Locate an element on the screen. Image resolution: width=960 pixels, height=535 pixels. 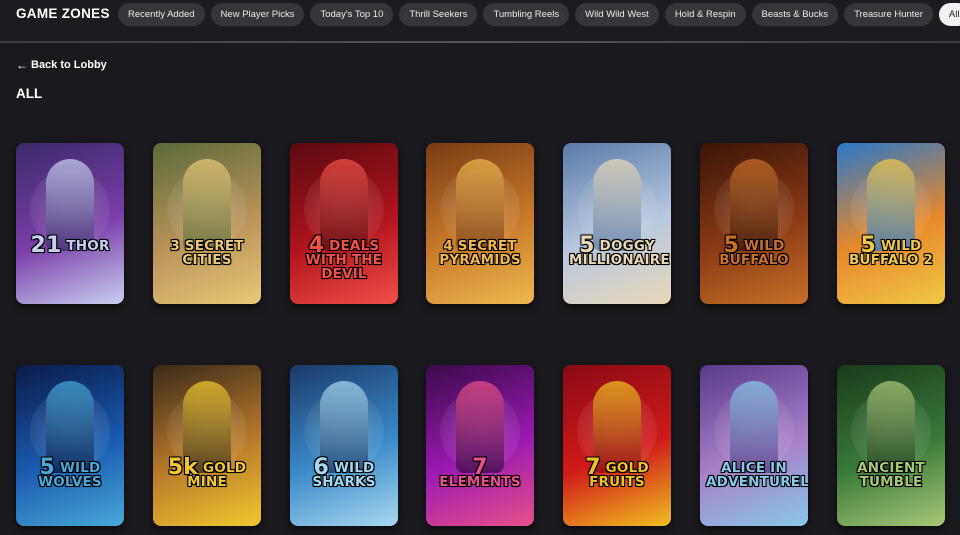
zone-pill: Today's Top 10 is located at coordinates (352, 14).